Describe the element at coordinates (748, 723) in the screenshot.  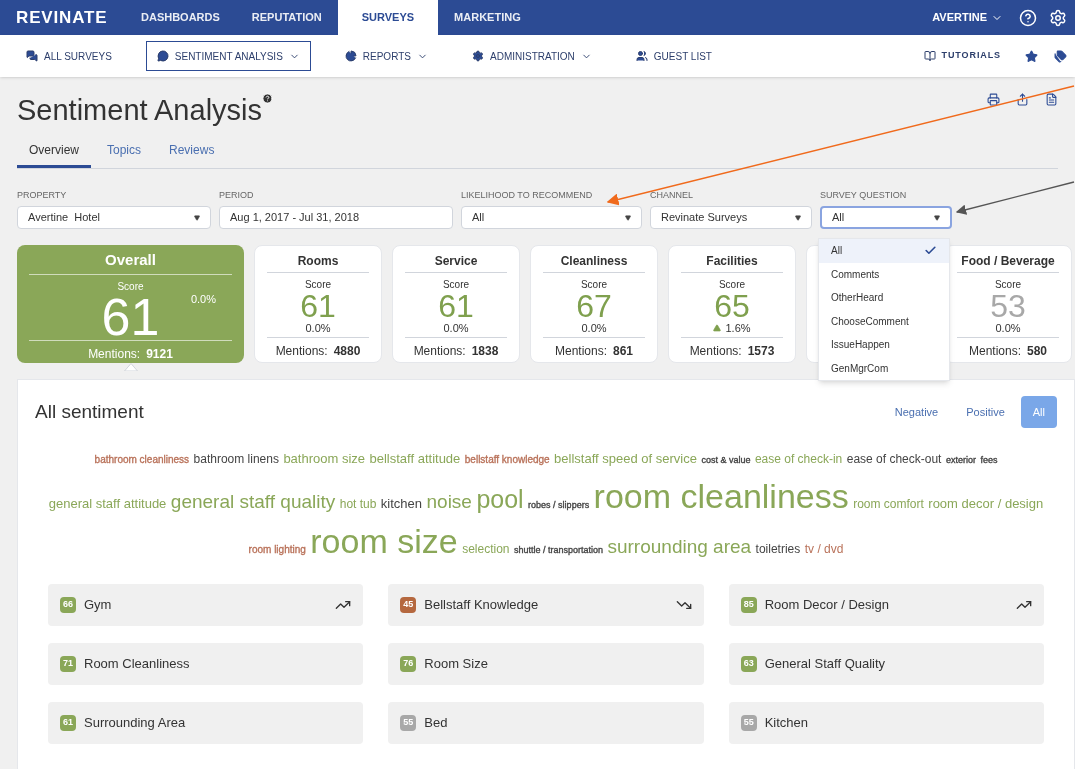
I see `score-badge: 55` at that location.